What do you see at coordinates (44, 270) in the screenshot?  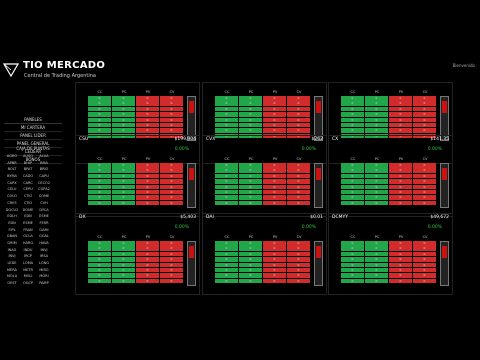 I see `caja-symbol: MIRG` at bounding box center [44, 270].